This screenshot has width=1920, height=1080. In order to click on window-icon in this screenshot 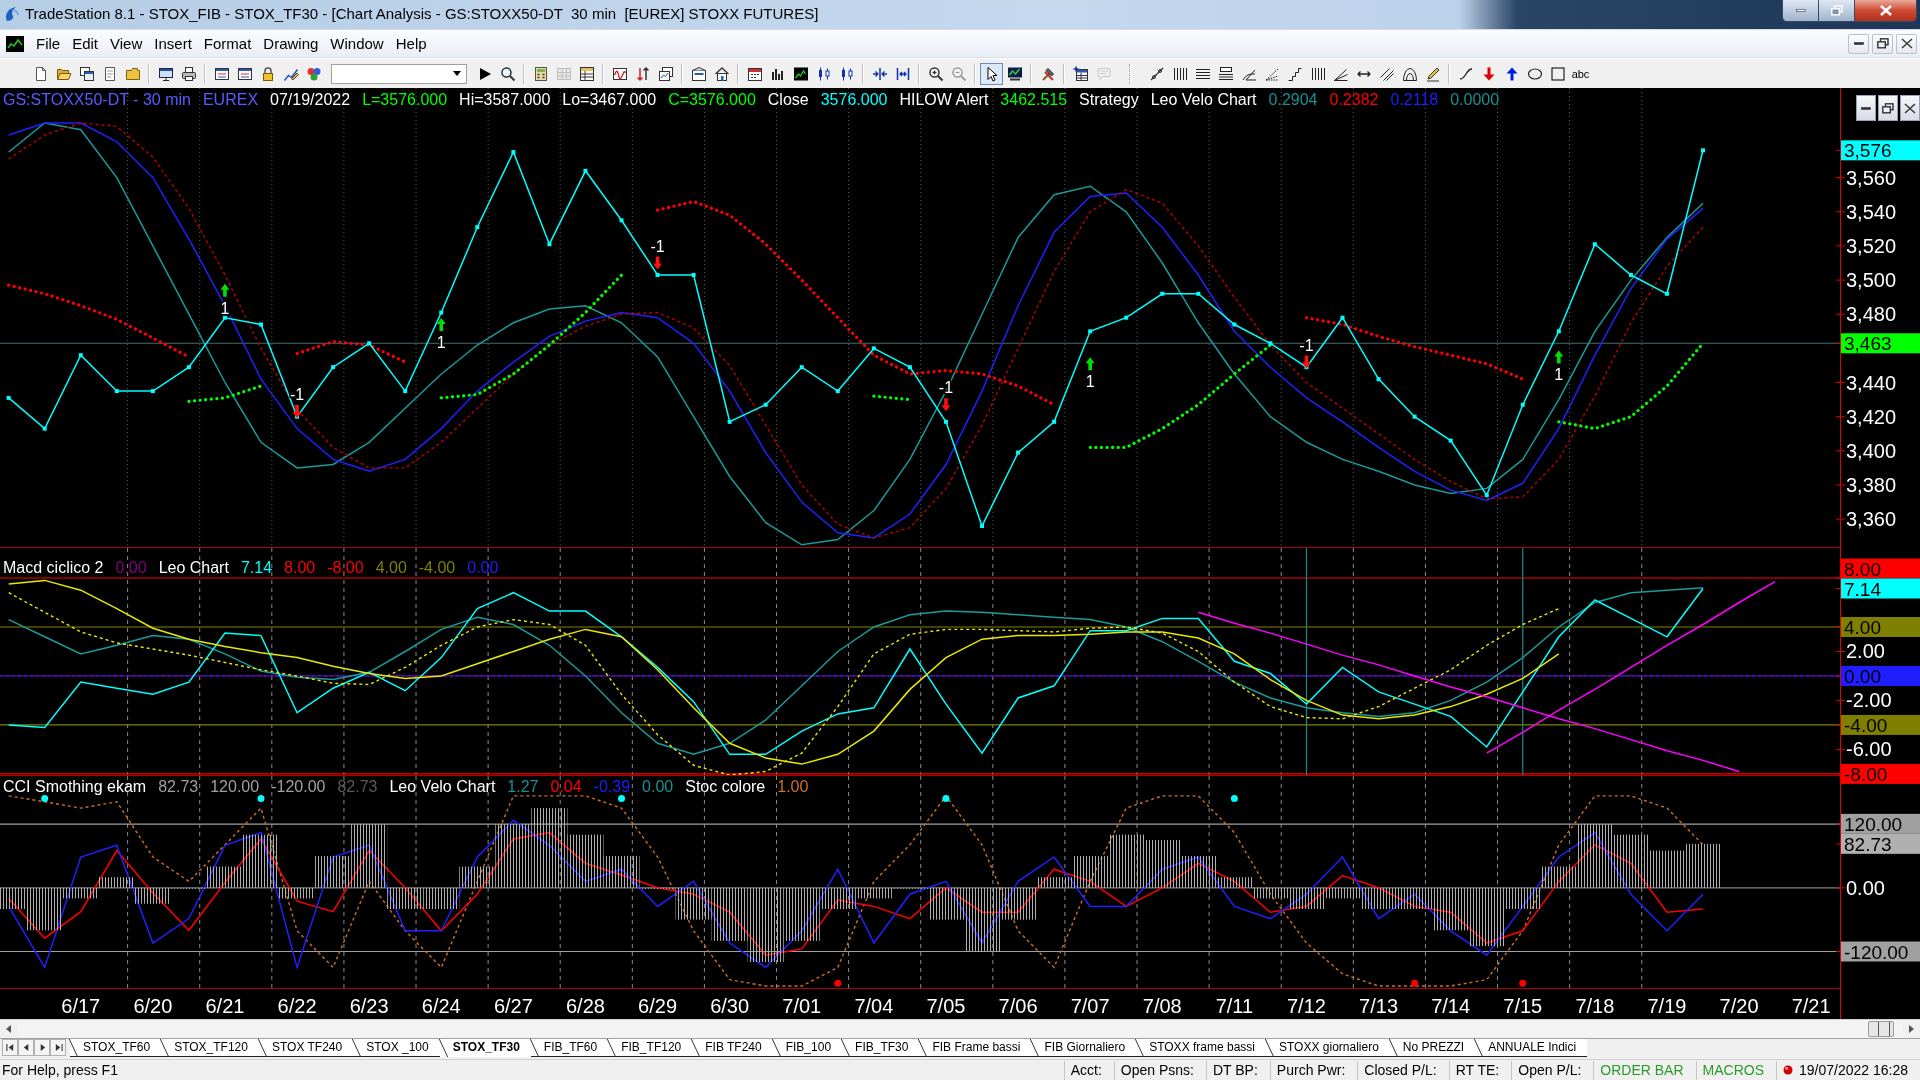, I will do `click(698, 73)`.